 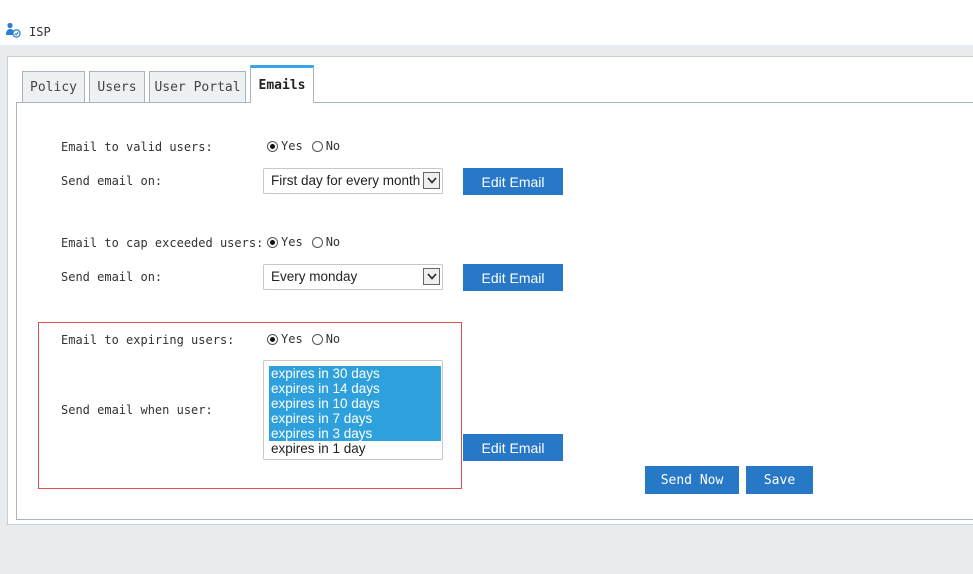 What do you see at coordinates (197, 86) in the screenshot?
I see `tab-user-portal: User Portal` at bounding box center [197, 86].